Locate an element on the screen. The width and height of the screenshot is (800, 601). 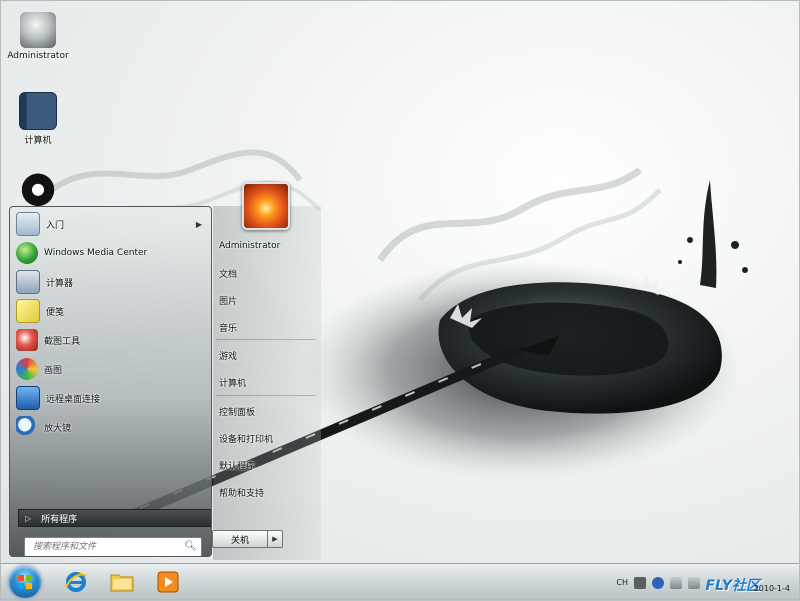
desktop-icon-label: Administrator is located at coordinates (38, 56).